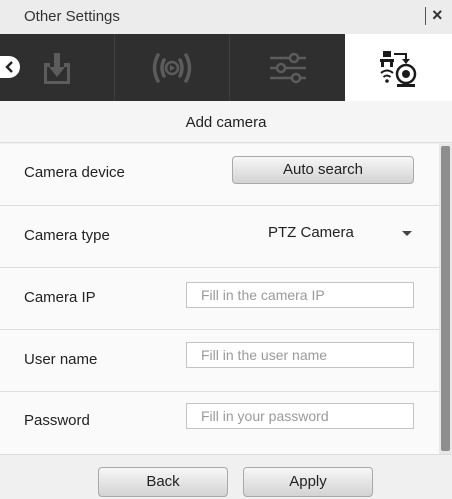 The height and width of the screenshot is (499, 452). I want to click on camera-ip-row: Camera IP, so click(219, 299).